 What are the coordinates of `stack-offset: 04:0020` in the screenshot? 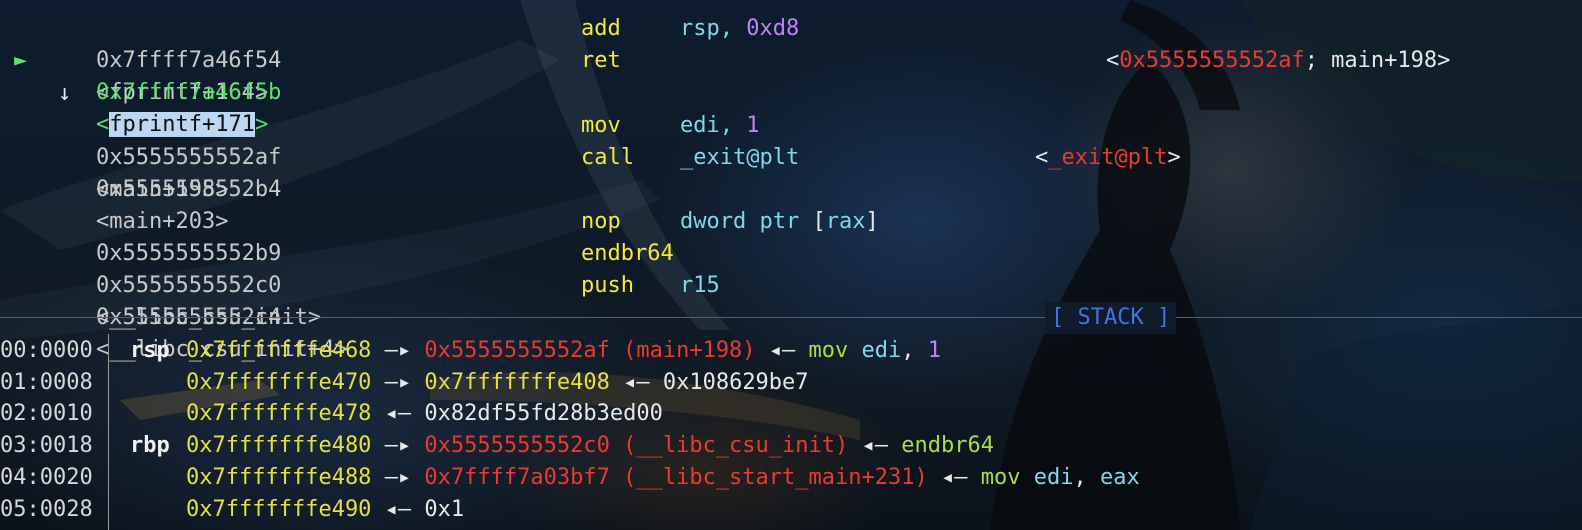 It's located at (46, 477).